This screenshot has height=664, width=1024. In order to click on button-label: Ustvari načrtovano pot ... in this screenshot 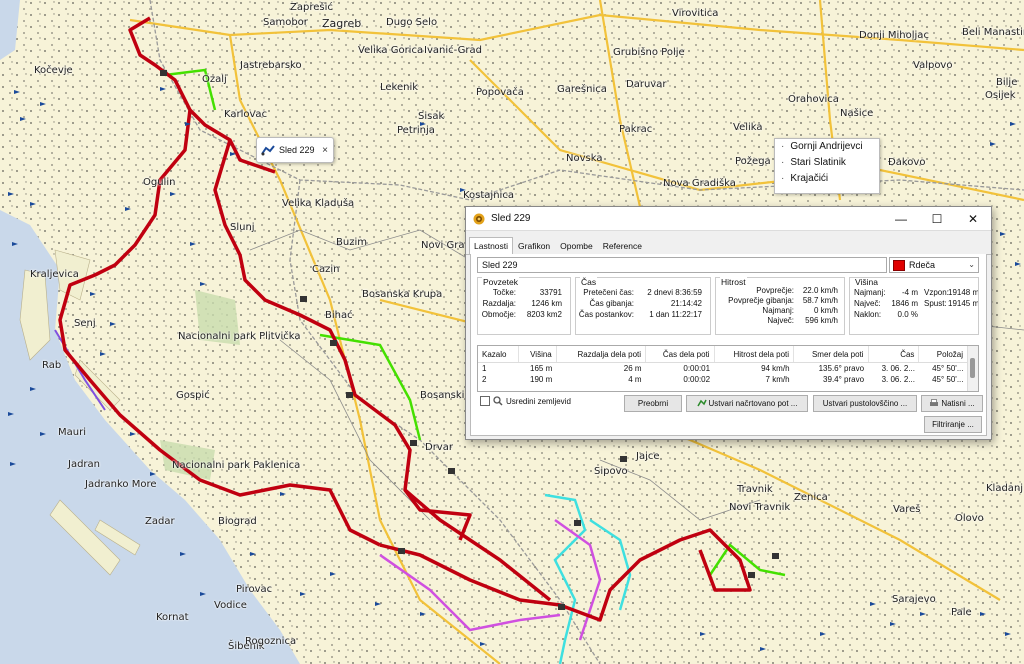, I will do `click(753, 403)`.